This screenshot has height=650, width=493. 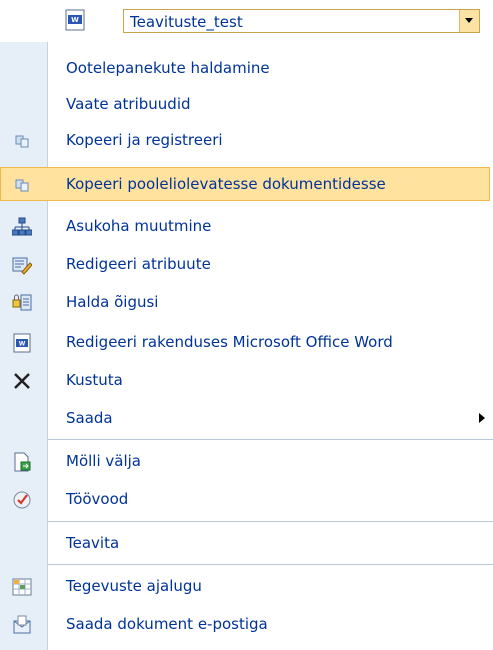 I want to click on email-document-icon, so click(x=22, y=624).